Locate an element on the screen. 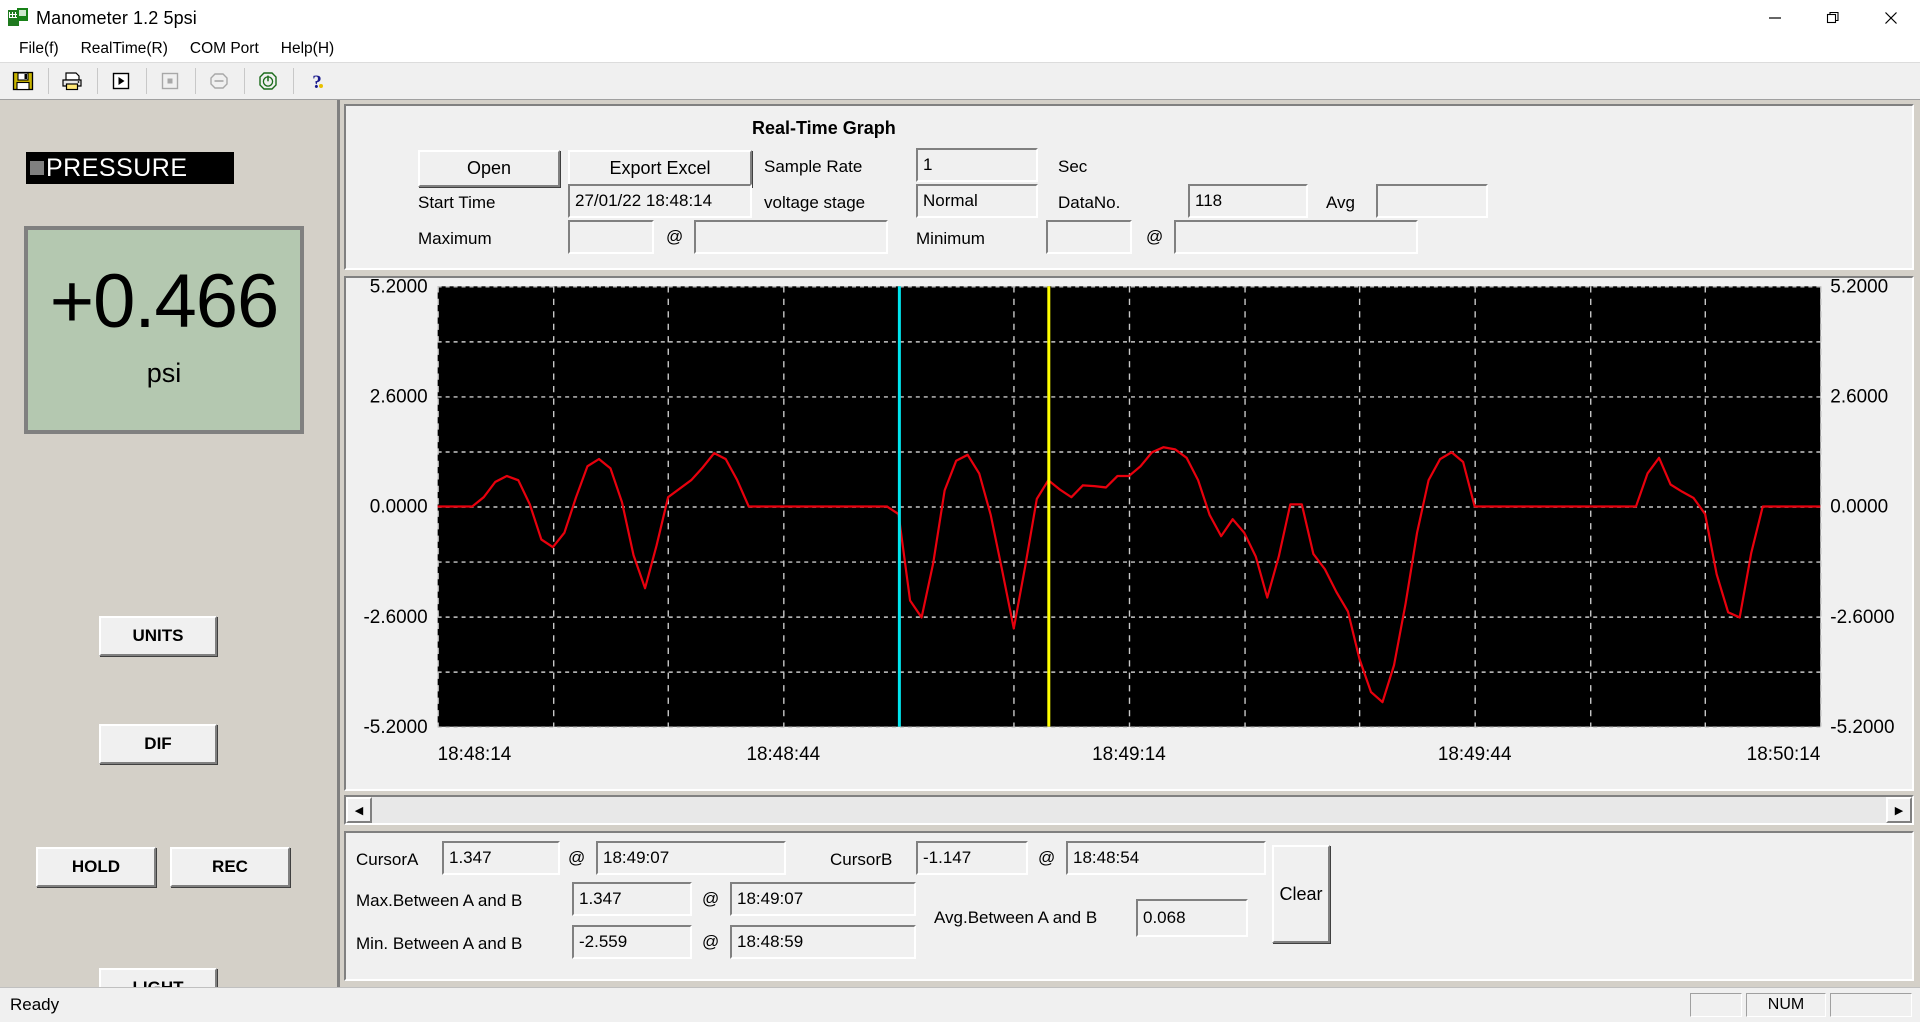  y-axis-tick-label-right: -2.6000 is located at coordinates (1862, 616).